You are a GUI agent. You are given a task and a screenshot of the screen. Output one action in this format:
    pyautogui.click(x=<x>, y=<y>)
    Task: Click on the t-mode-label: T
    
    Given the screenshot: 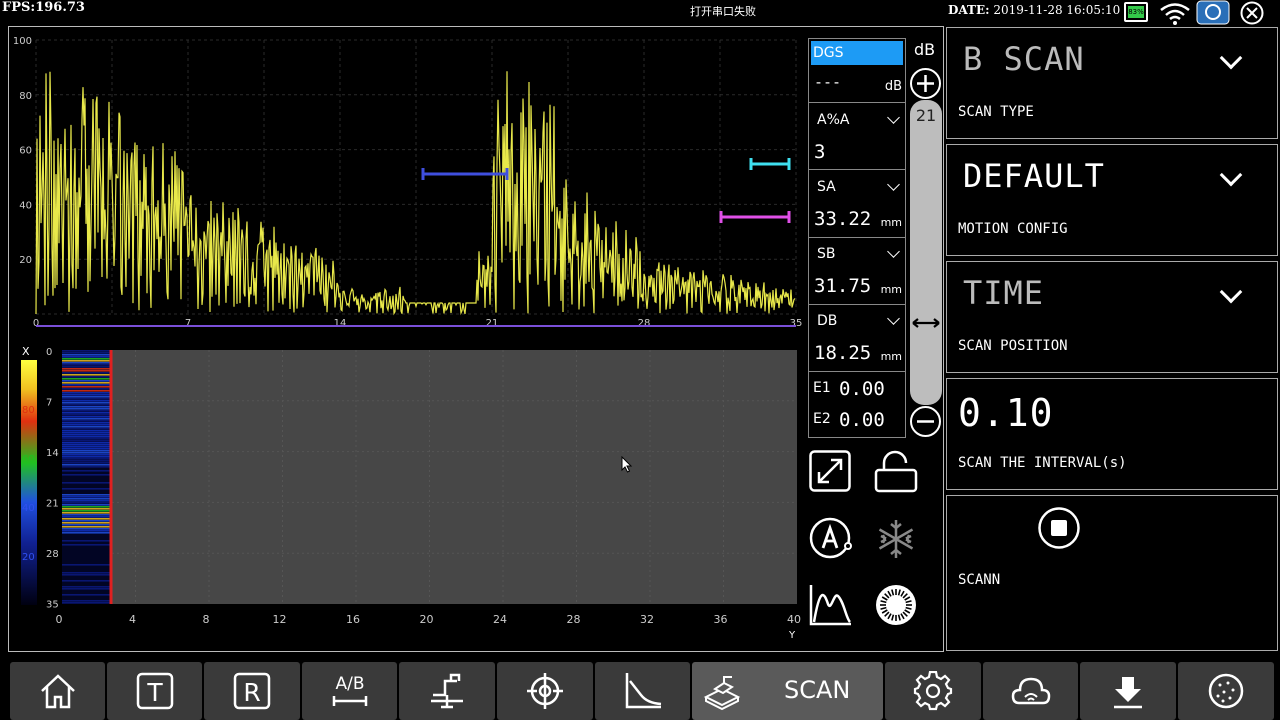 What is the action you would take?
    pyautogui.click(x=154, y=692)
    